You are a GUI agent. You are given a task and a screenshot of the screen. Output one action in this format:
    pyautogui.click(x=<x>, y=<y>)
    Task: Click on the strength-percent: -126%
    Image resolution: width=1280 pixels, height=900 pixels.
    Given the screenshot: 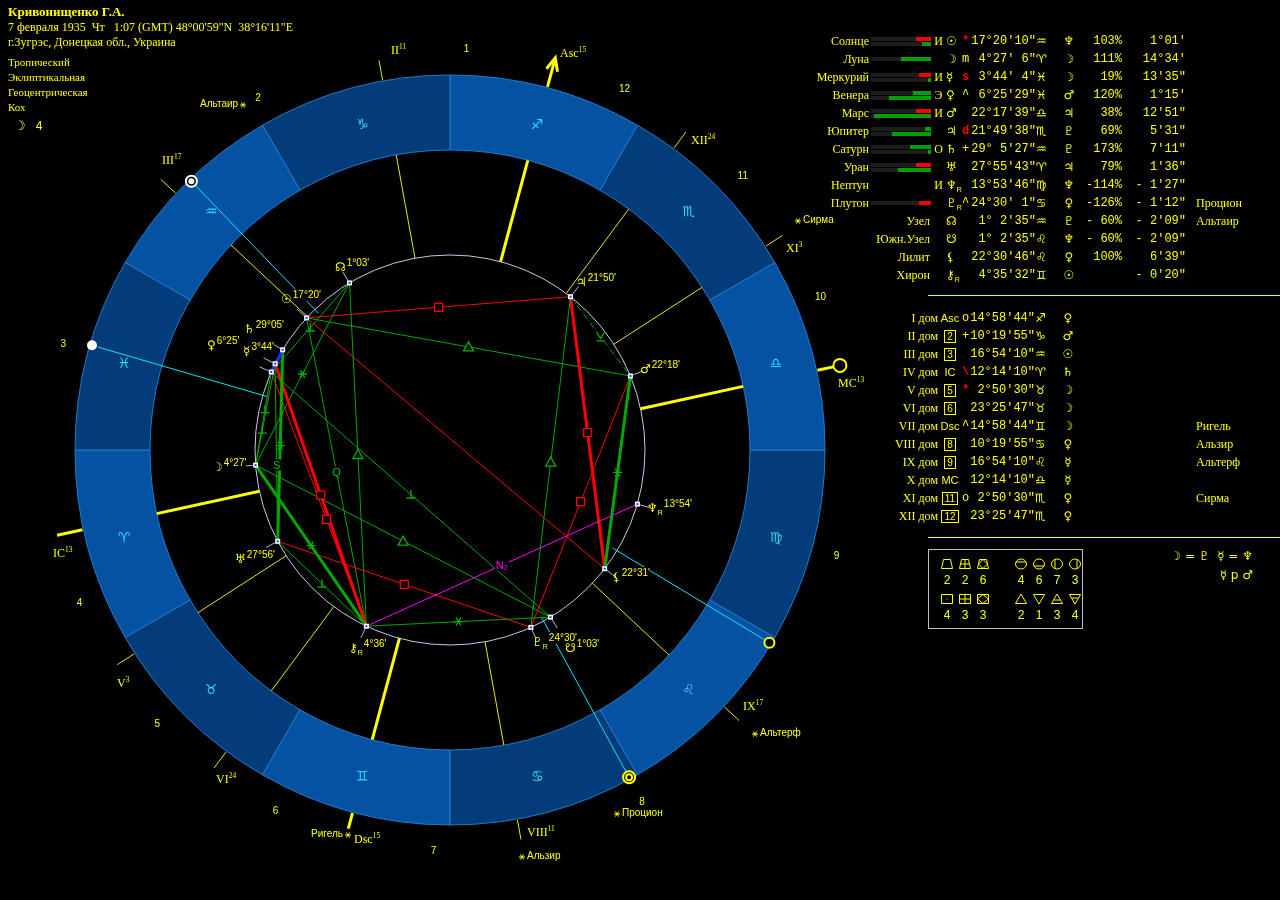 What is the action you would take?
    pyautogui.click(x=1103, y=203)
    